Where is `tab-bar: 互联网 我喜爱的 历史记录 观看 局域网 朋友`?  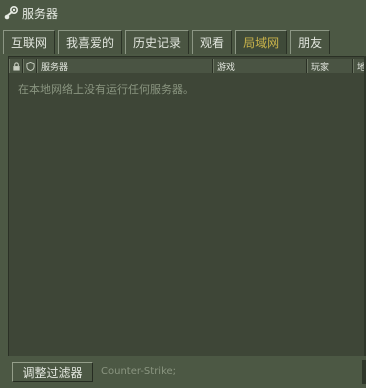
tab-bar: 互联网 我喜爱的 历史记录 观看 局域网 朋友 is located at coordinates (184, 42).